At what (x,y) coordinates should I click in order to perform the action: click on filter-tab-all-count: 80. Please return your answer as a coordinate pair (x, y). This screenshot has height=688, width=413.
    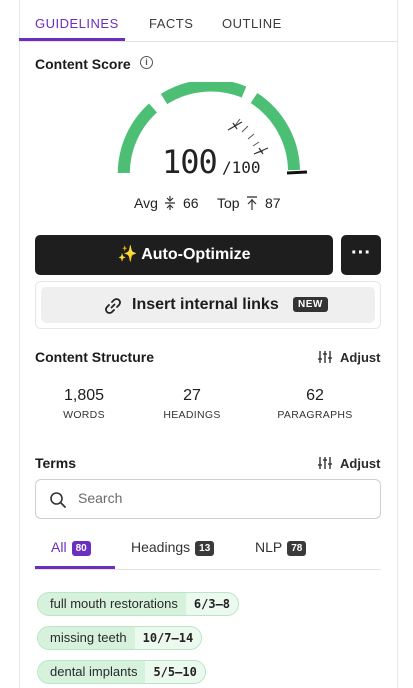
    Looking at the image, I should click on (81, 548).